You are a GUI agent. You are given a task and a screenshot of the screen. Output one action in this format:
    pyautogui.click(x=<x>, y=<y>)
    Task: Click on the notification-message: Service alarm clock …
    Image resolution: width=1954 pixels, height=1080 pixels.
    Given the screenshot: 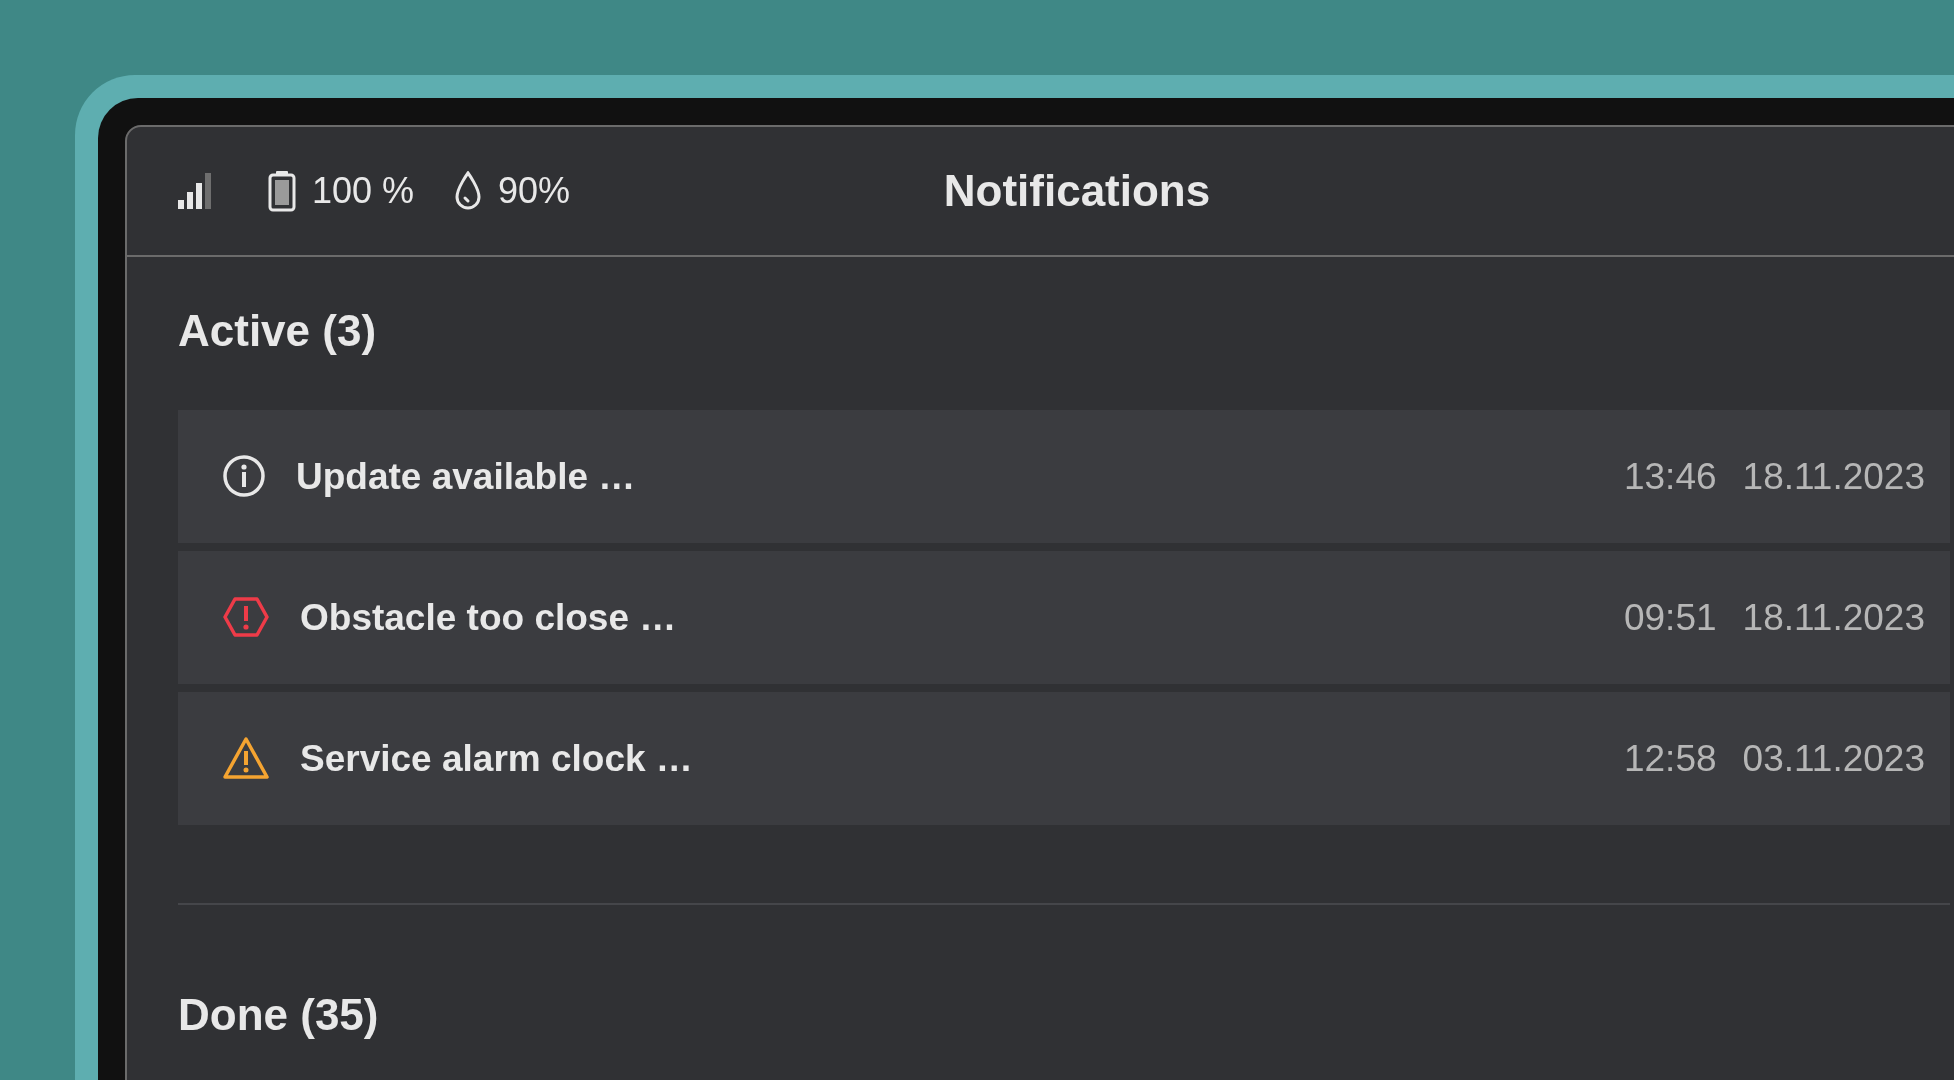 What is the action you would take?
    pyautogui.click(x=496, y=758)
    